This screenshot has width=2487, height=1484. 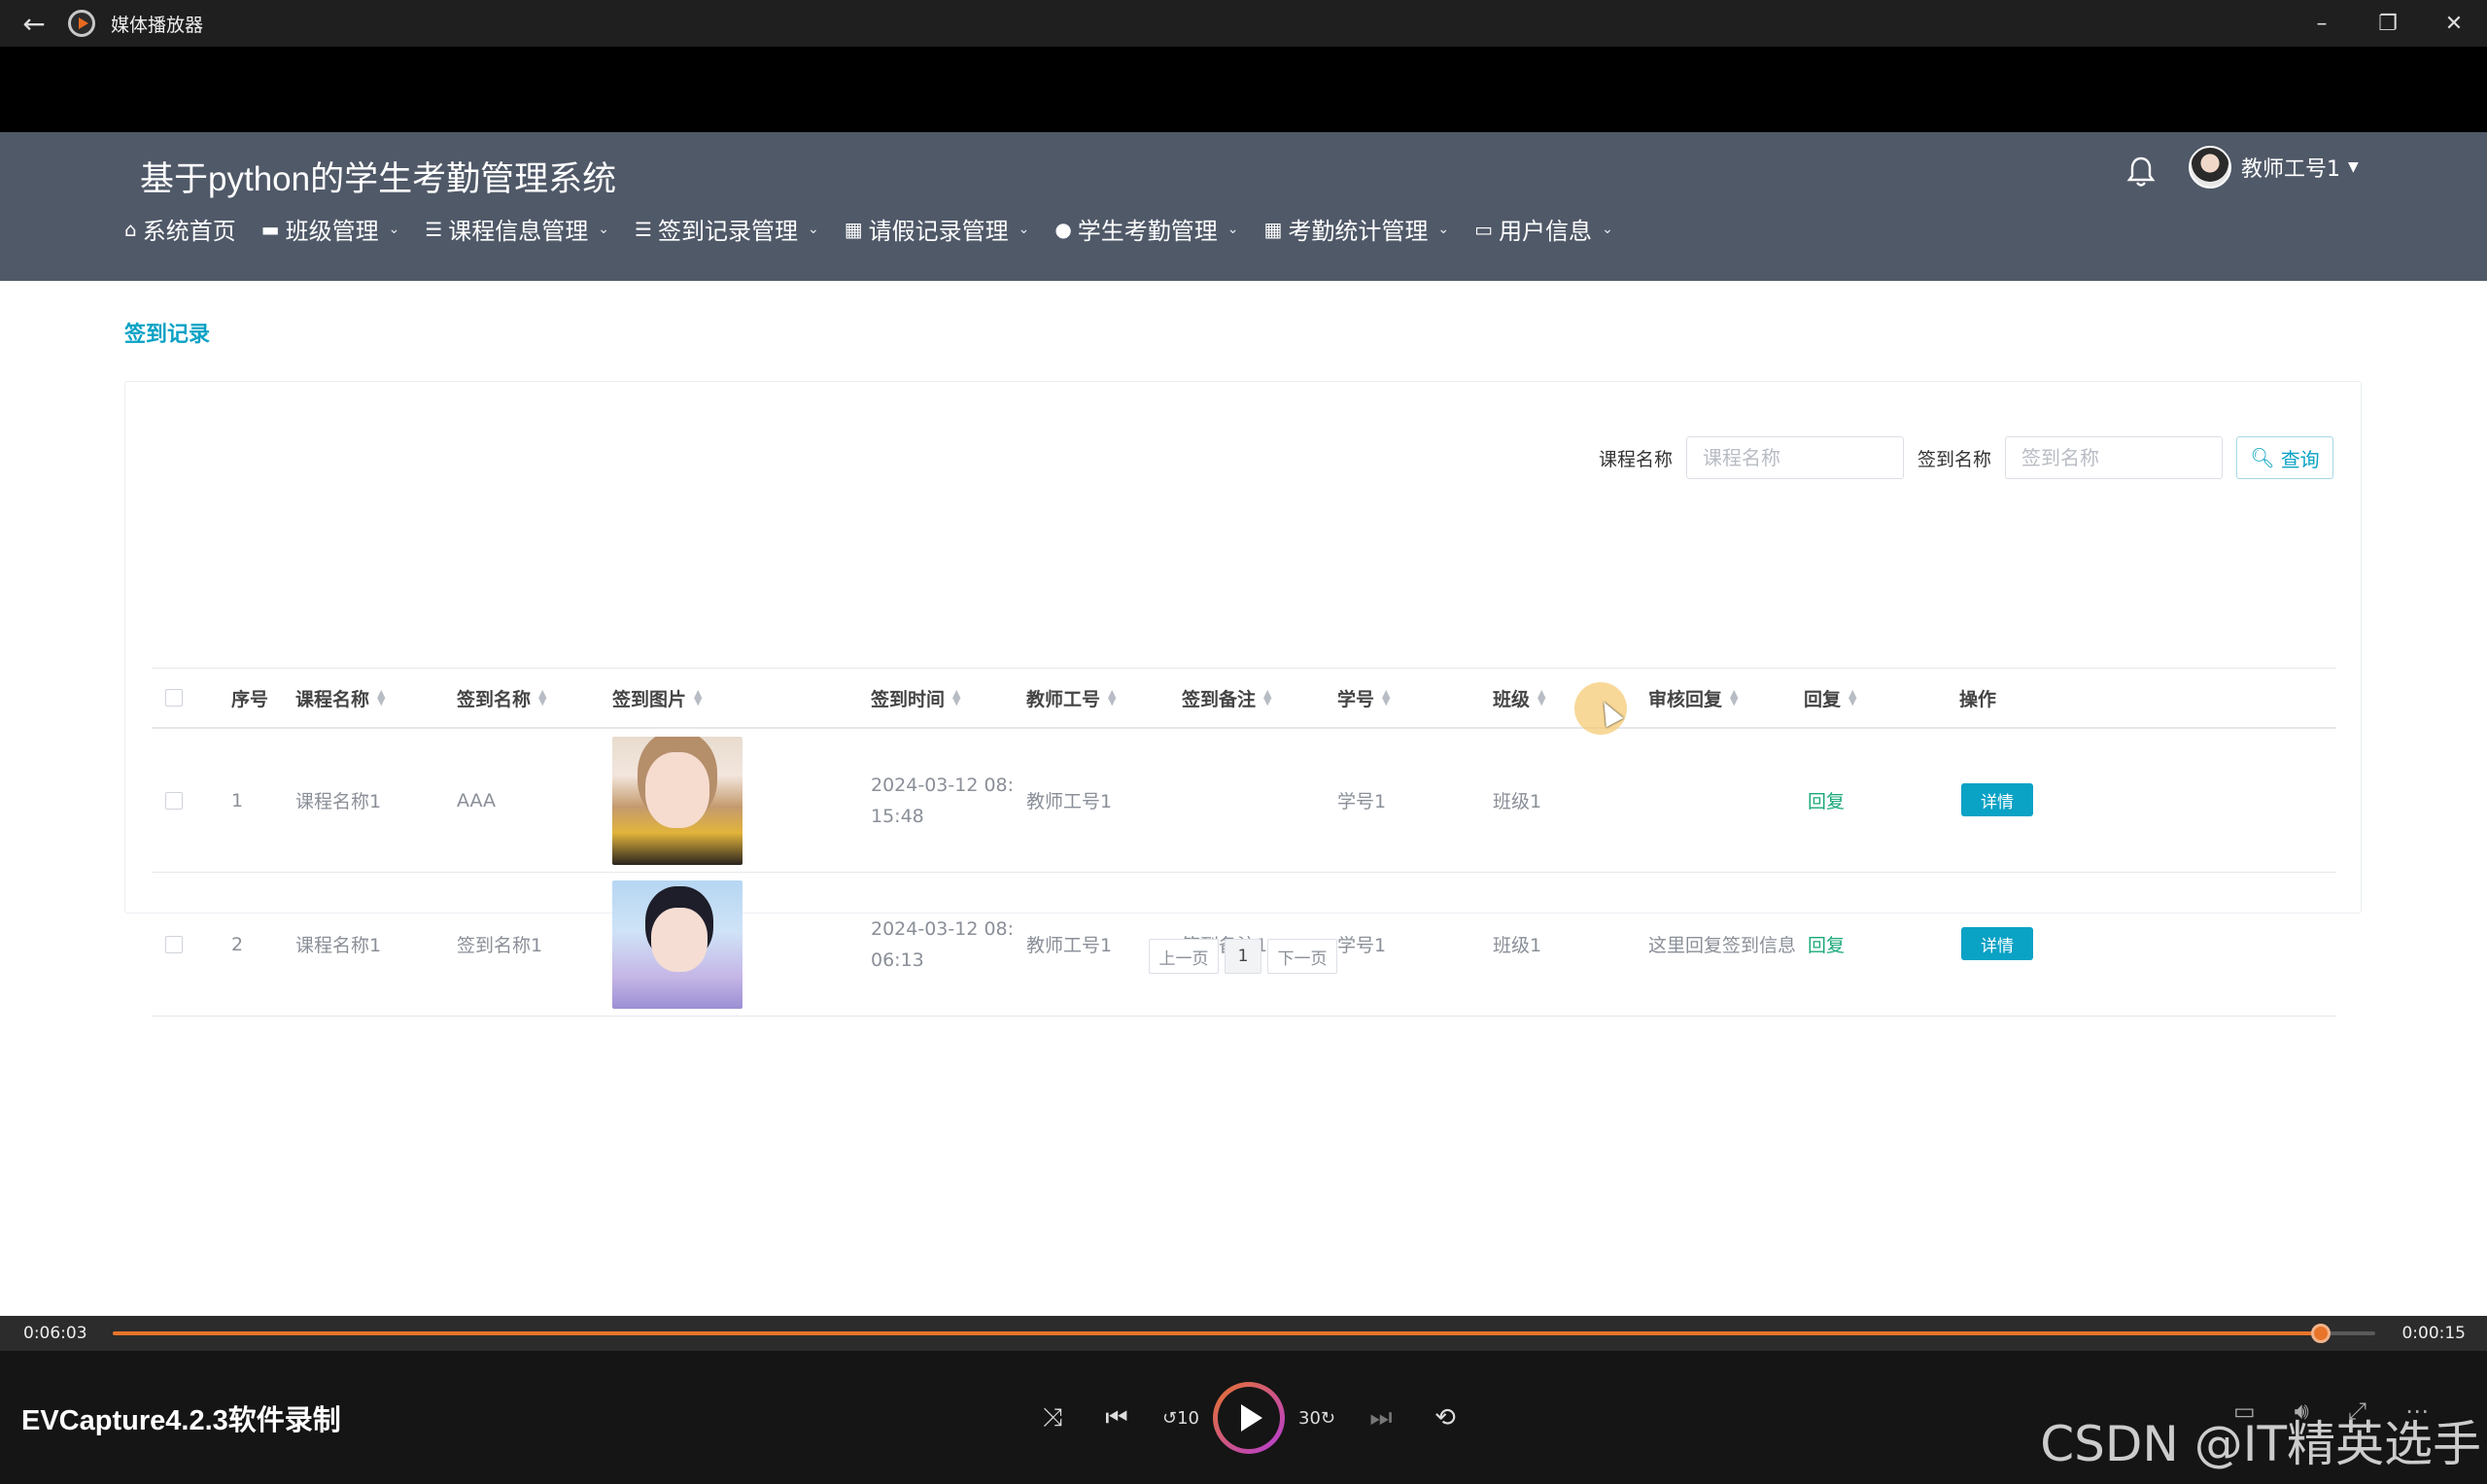 What do you see at coordinates (1063, 699) in the screenshot?
I see `col-teacher-label: 教师工号` at bounding box center [1063, 699].